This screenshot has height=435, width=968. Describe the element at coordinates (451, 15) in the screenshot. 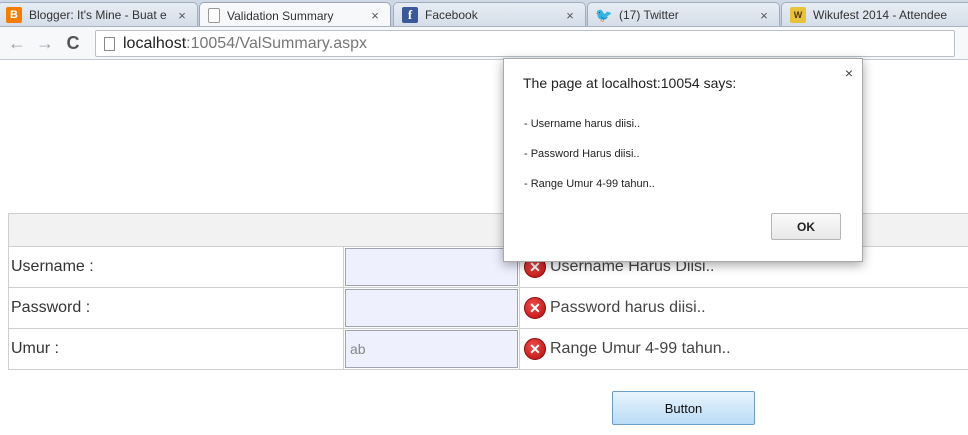

I see `tab-title: Facebook` at that location.